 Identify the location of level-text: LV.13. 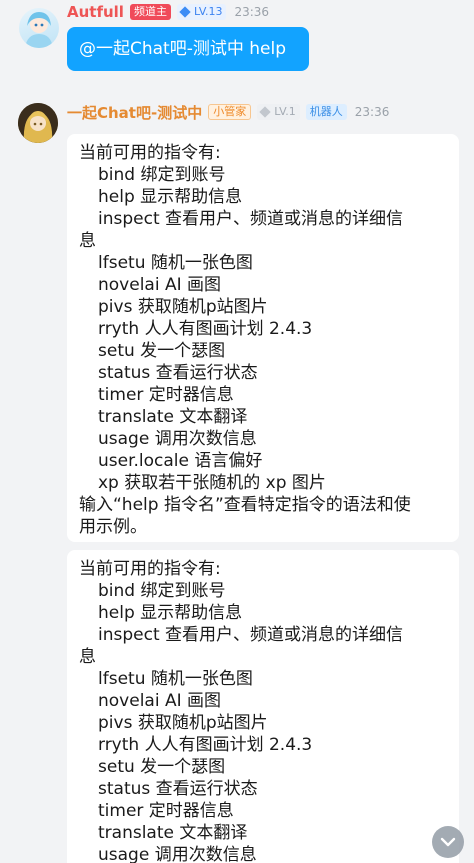
(208, 11).